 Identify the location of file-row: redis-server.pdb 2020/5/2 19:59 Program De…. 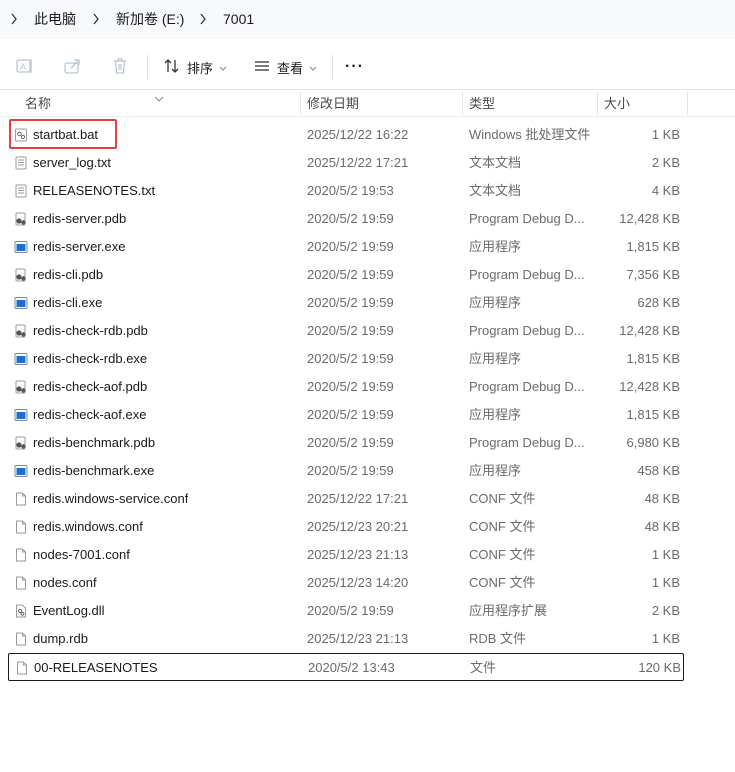
(346, 219).